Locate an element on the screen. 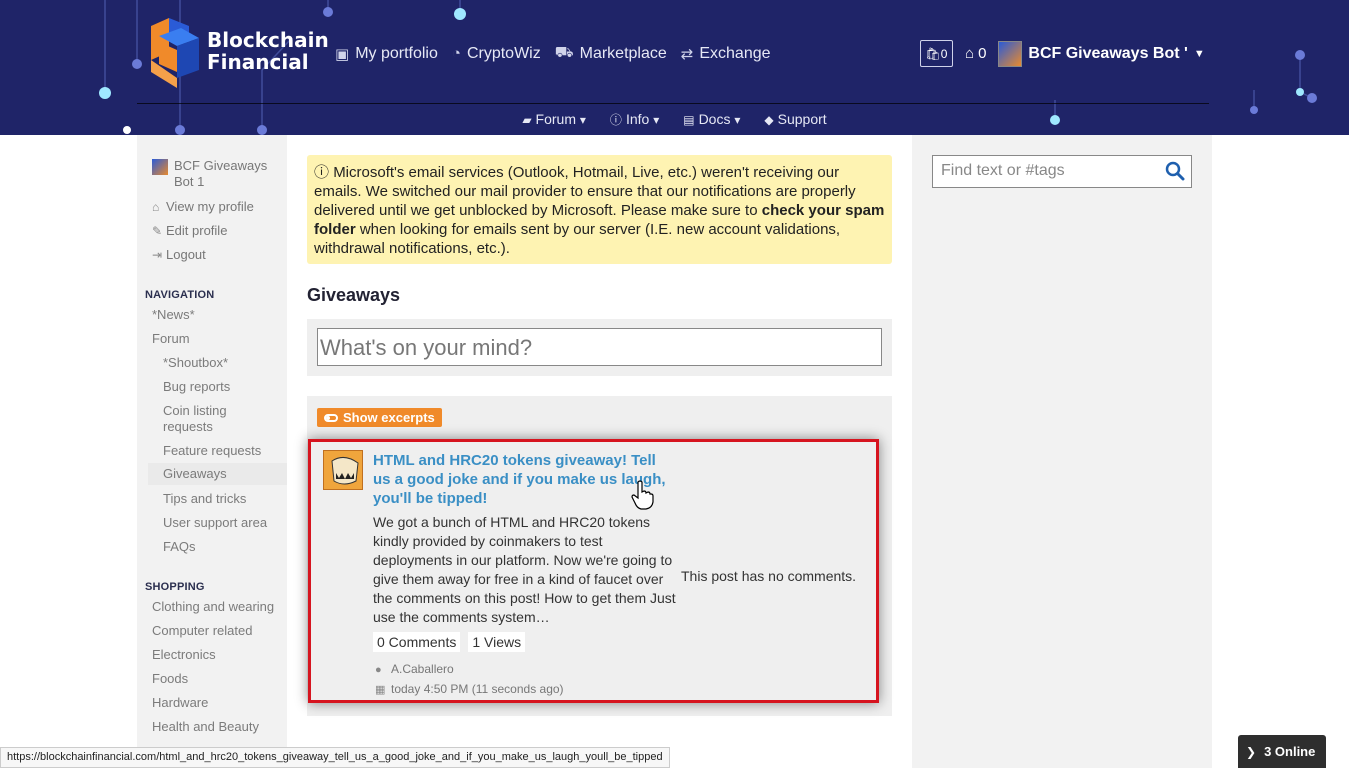 The height and width of the screenshot is (768, 1349). sidebar-item-health: Health and Beauty is located at coordinates (205, 726).